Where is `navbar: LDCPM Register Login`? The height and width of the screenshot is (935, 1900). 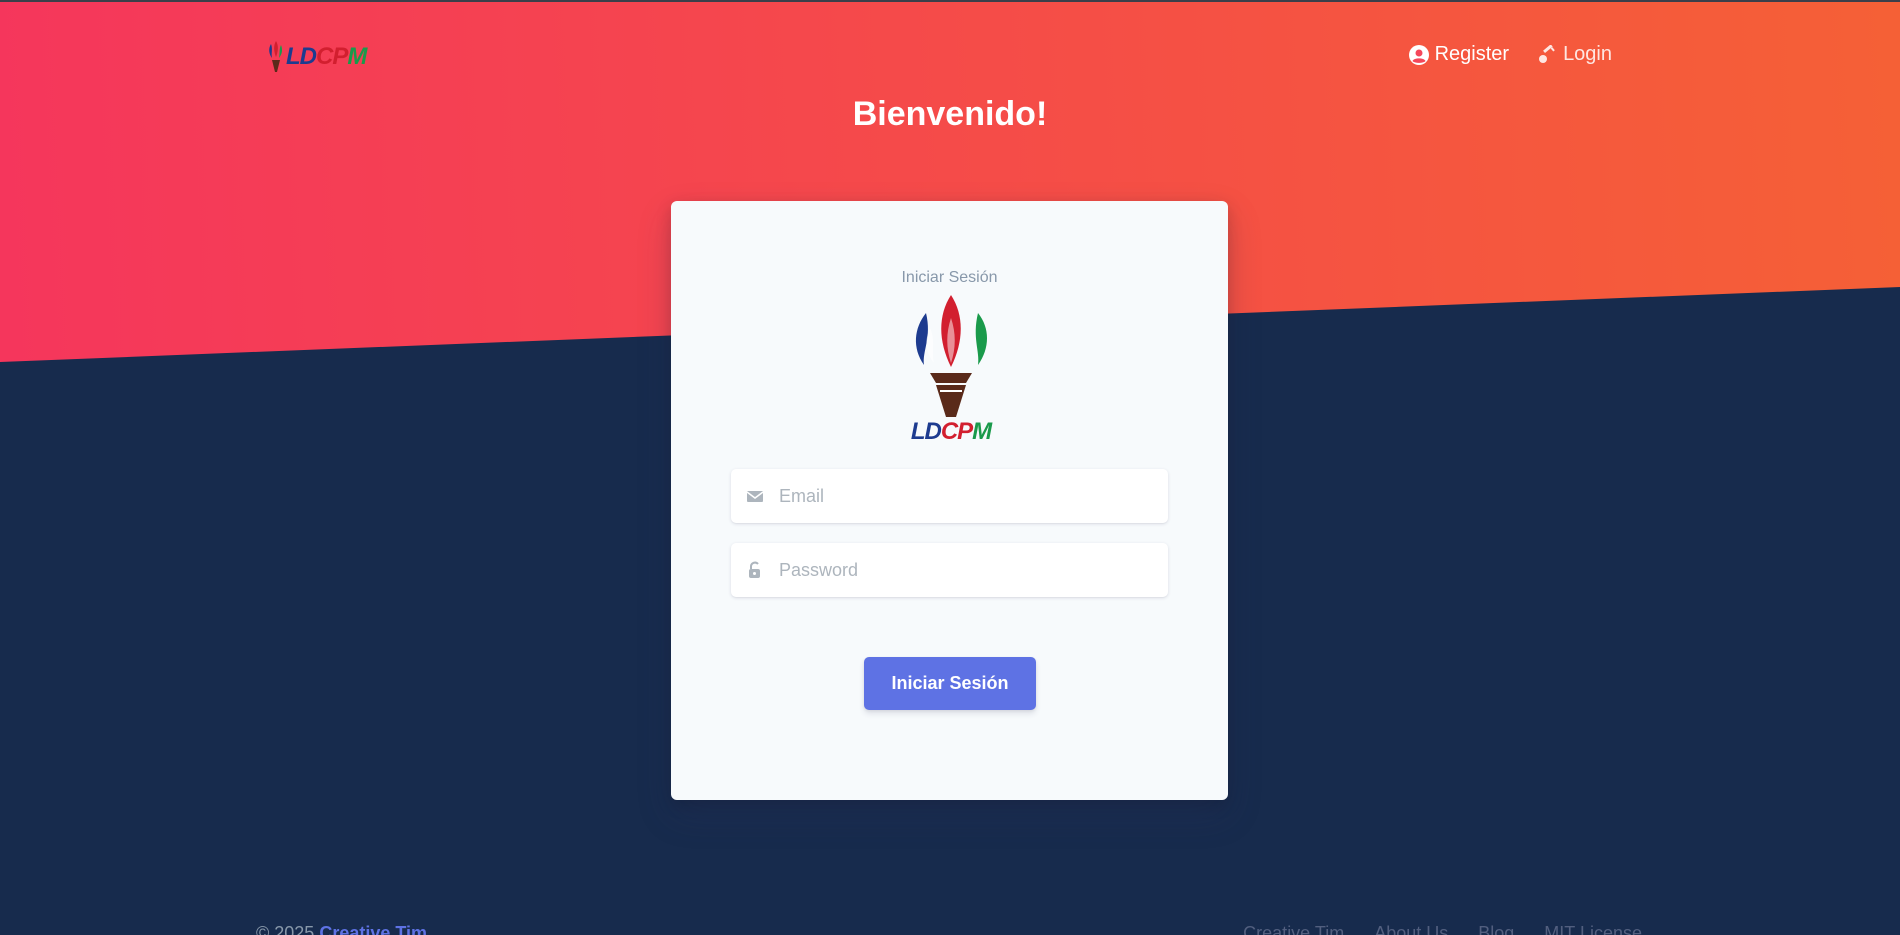
navbar: LDCPM Register Login is located at coordinates (950, 55).